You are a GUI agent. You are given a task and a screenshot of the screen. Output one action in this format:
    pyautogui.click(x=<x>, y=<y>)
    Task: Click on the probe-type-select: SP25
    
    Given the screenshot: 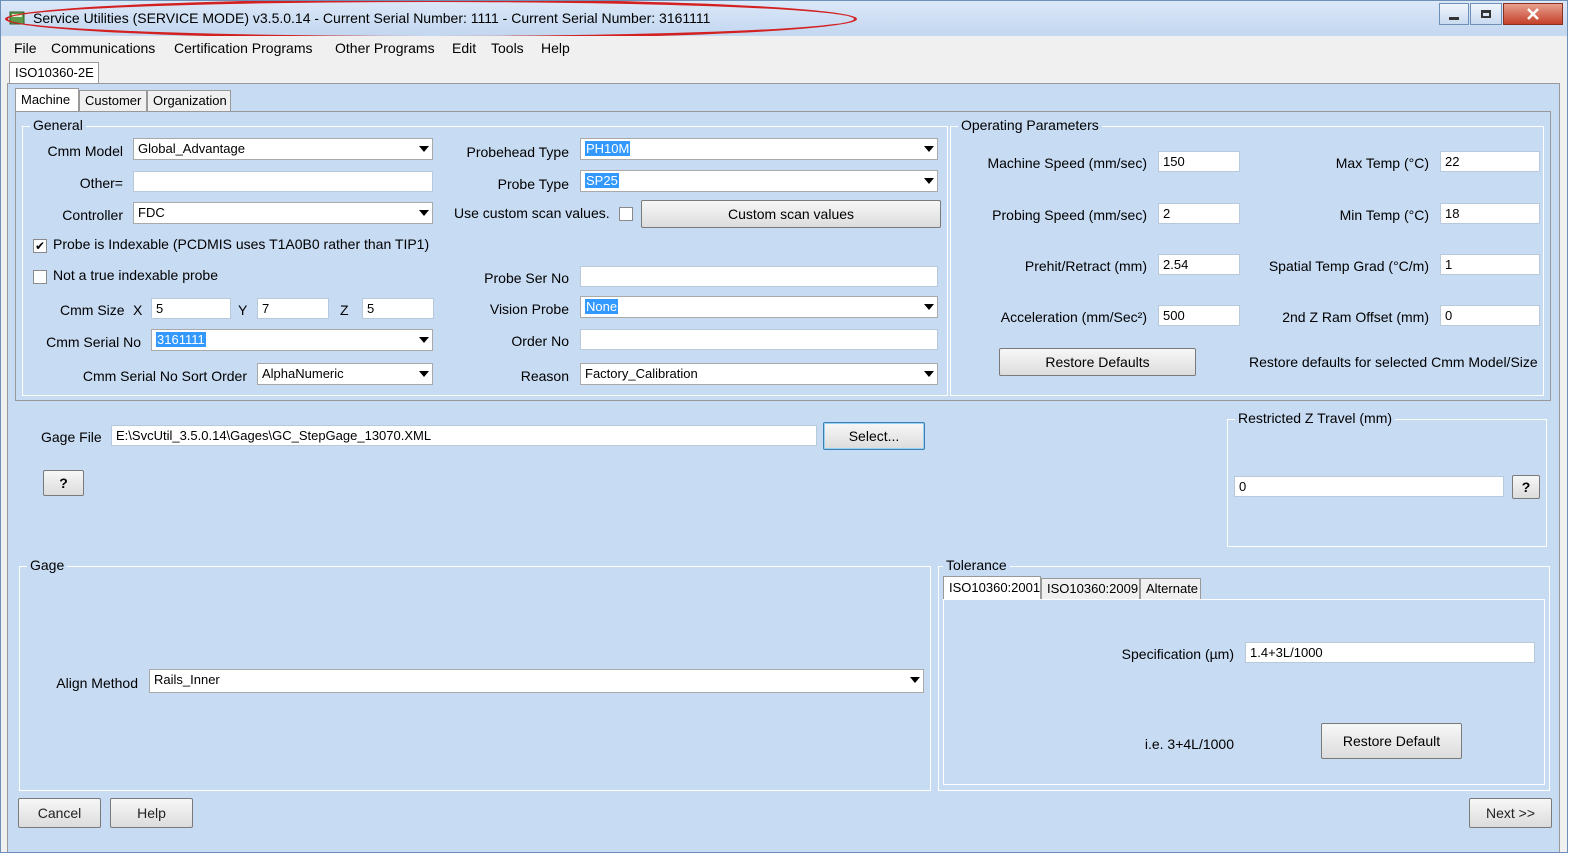 What is the action you would take?
    pyautogui.click(x=759, y=181)
    